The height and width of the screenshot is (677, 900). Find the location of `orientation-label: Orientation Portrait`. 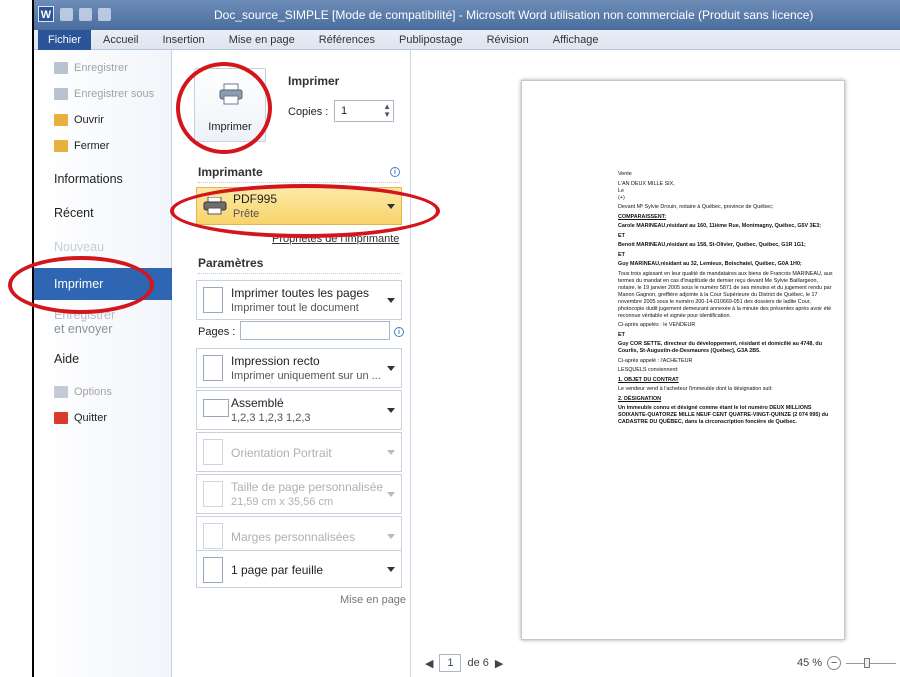

orientation-label: Orientation Portrait is located at coordinates (281, 453).